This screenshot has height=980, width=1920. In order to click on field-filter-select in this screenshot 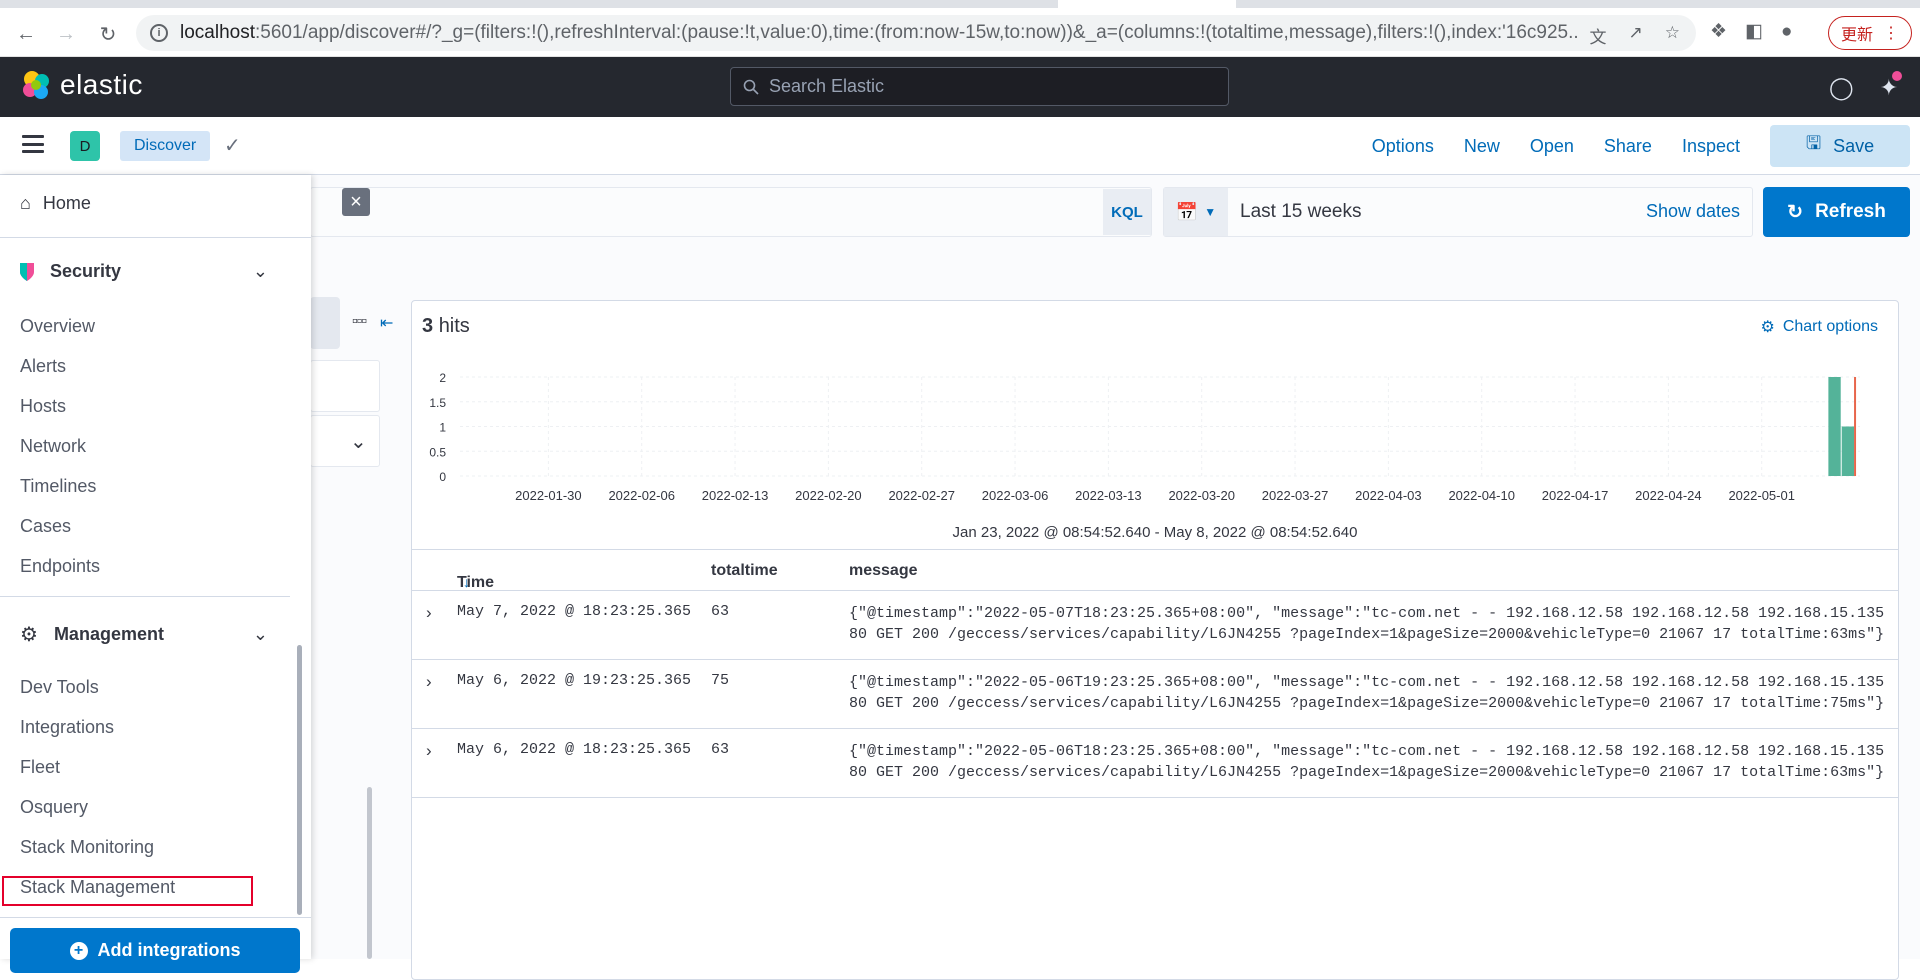, I will do `click(345, 441)`.